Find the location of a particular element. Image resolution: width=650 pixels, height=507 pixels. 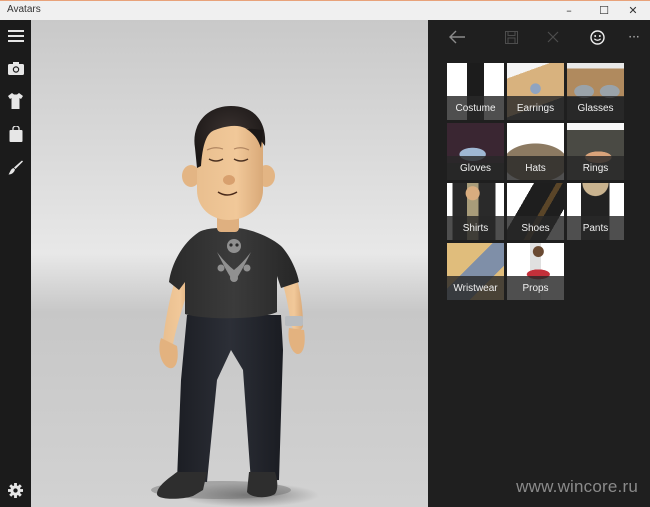

customize-button is located at coordinates (15, 167).